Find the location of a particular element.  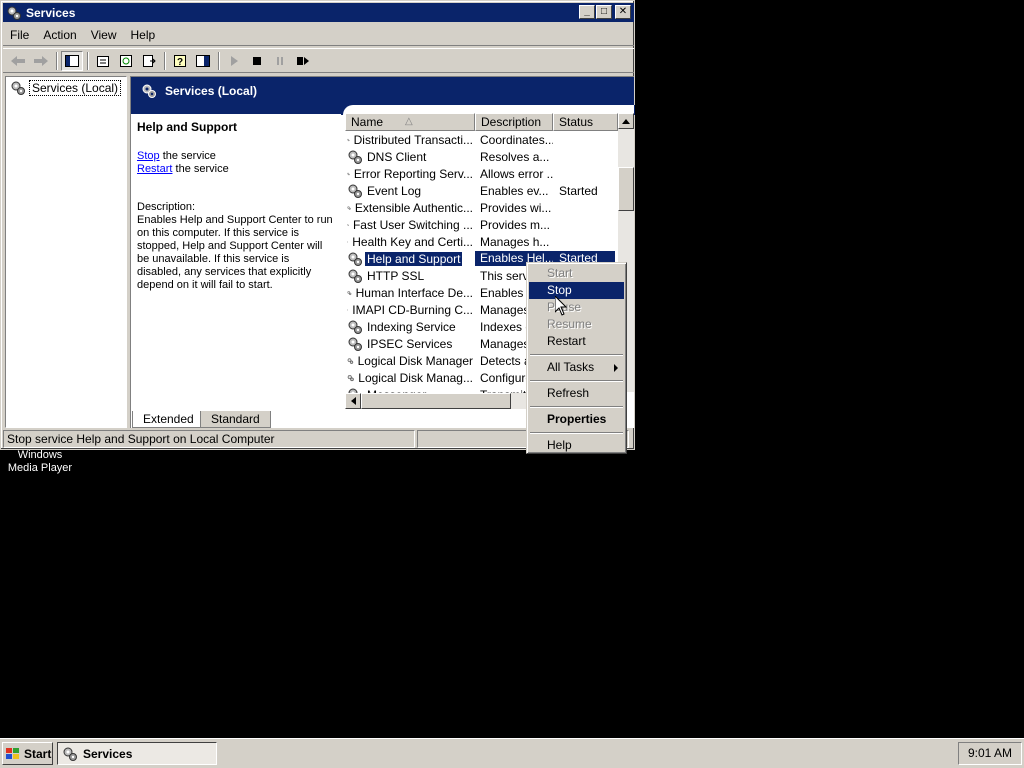

start-button: Start is located at coordinates (27, 753).